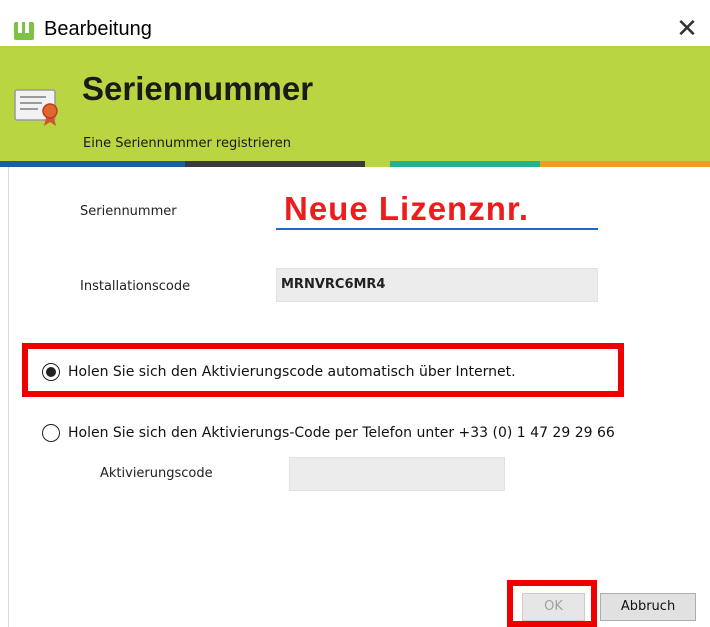  What do you see at coordinates (98, 29) in the screenshot?
I see `window-title: Bearbeitung` at bounding box center [98, 29].